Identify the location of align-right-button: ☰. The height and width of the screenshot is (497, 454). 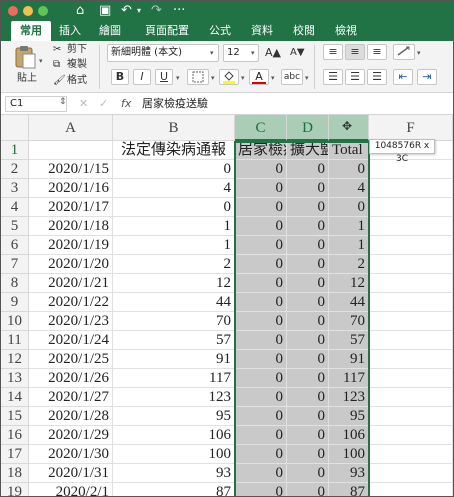
(377, 77).